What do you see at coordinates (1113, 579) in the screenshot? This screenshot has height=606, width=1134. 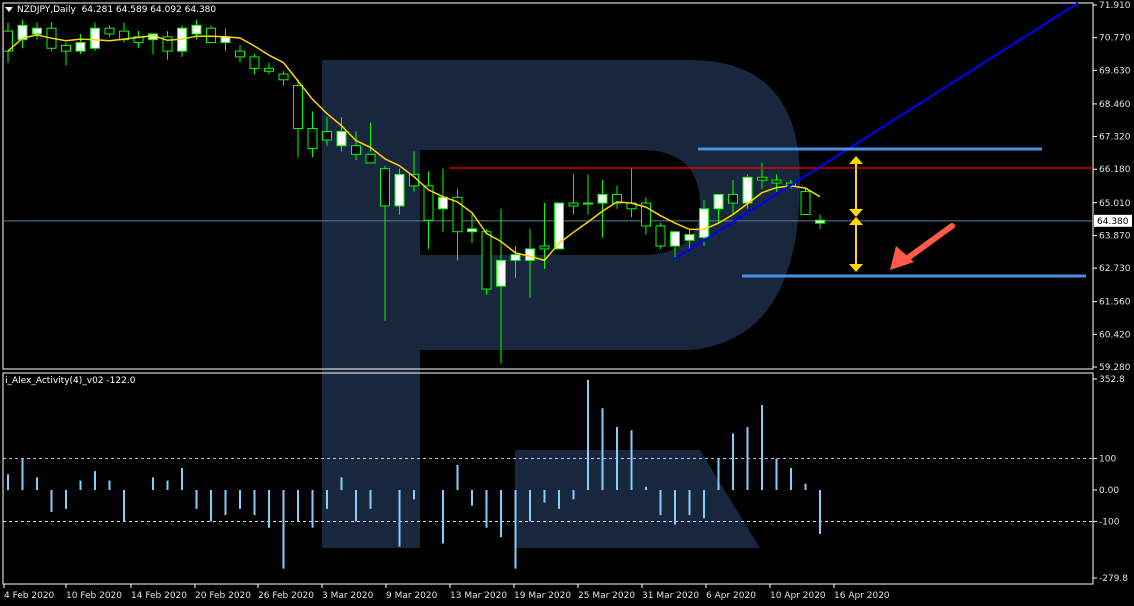 I see `indicator-axis-label: -279.8` at bounding box center [1113, 579].